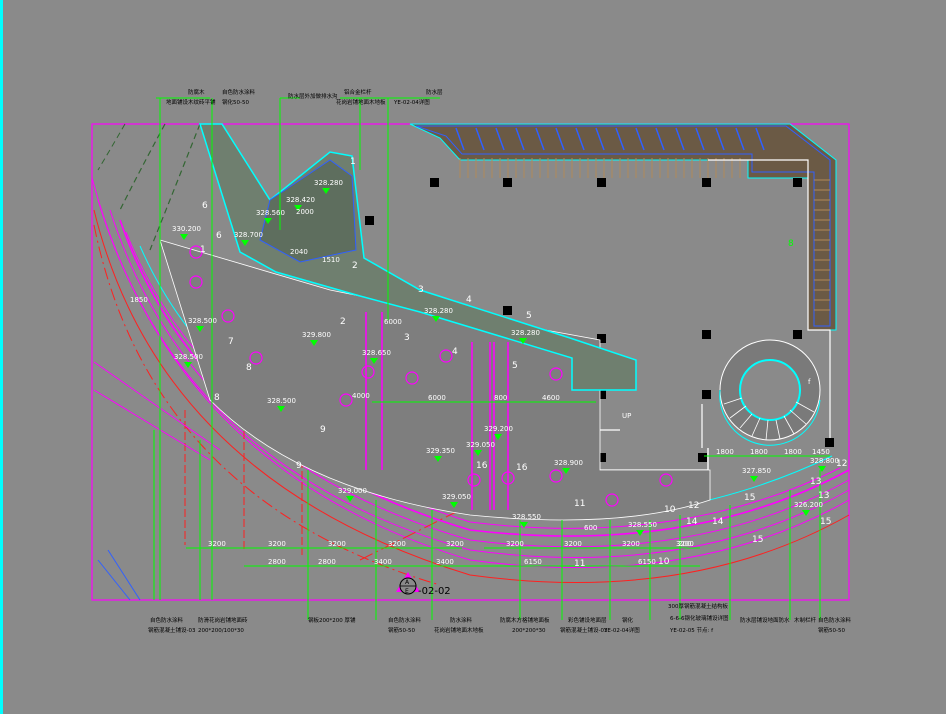 This screenshot has height=714, width=946. I want to click on note-top-5: 防水层, so click(434, 92).